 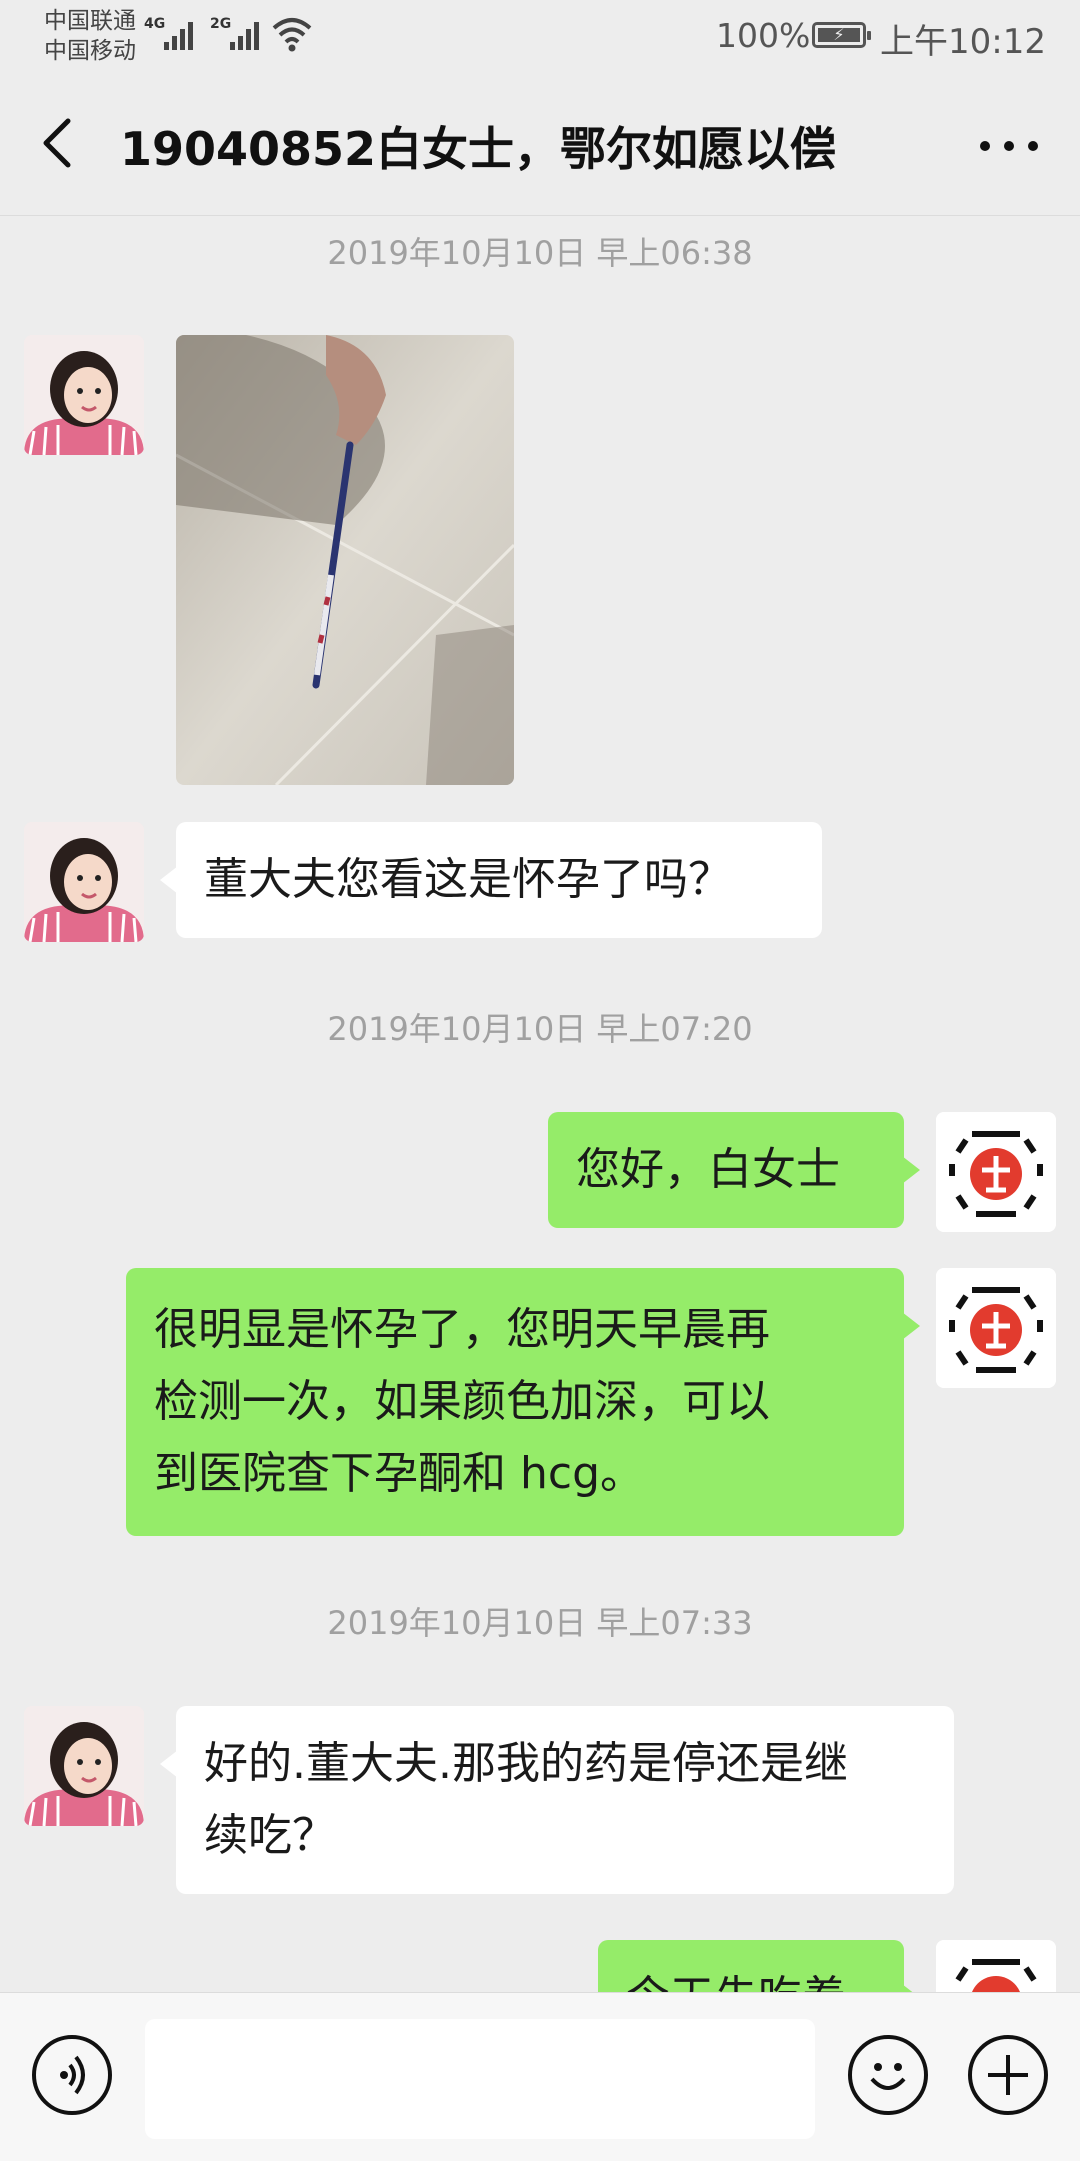 What do you see at coordinates (292, 35) in the screenshot?
I see `wifi-icon` at bounding box center [292, 35].